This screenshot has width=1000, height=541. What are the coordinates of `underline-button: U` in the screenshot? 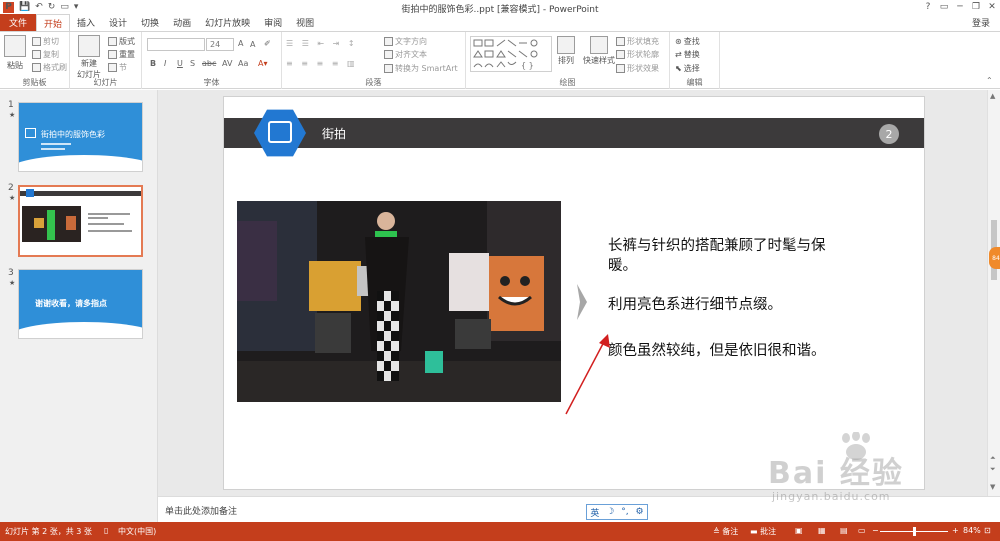 It's located at (180, 63).